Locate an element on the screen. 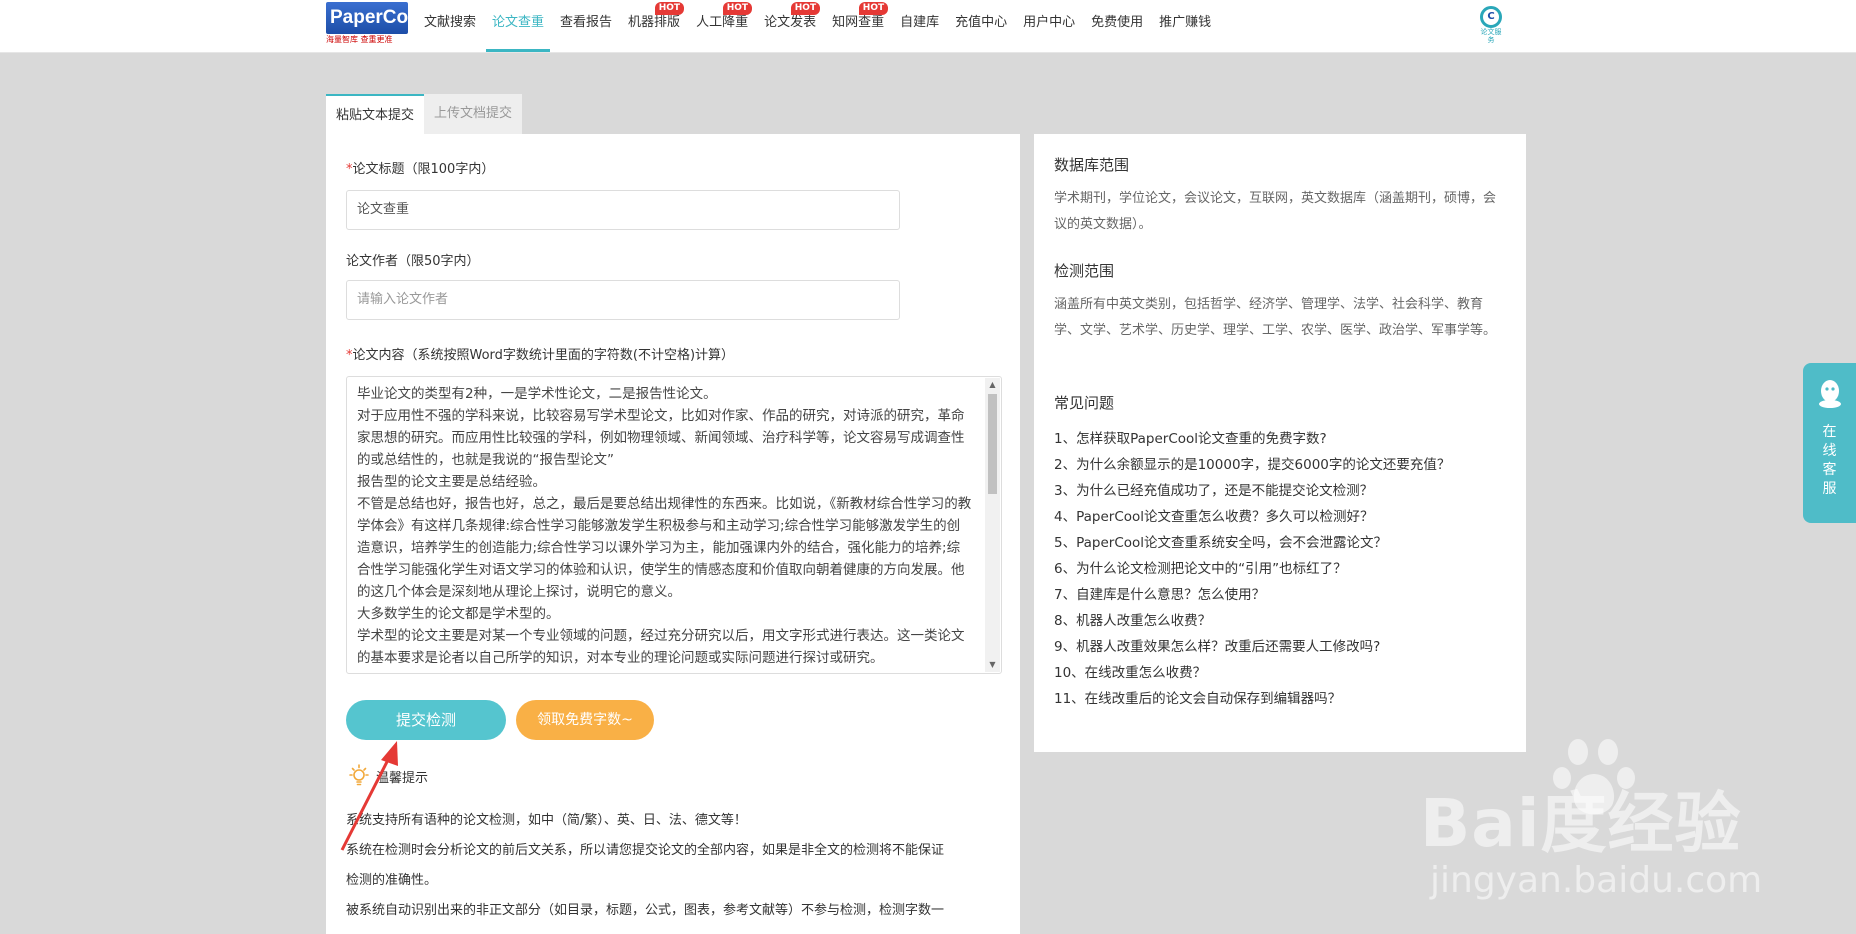  tip-line: 系统支持所有语种的论文检测，如中（简/繁）、英、日、法、德文等！ is located at coordinates (546, 820).